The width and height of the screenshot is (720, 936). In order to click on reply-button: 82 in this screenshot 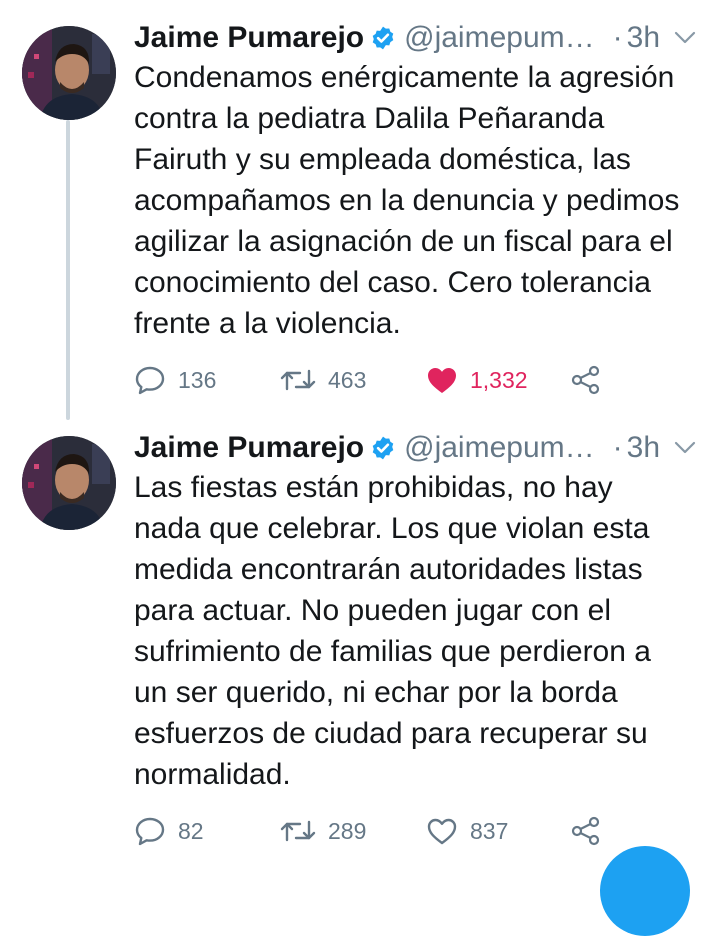, I will do `click(169, 831)`.